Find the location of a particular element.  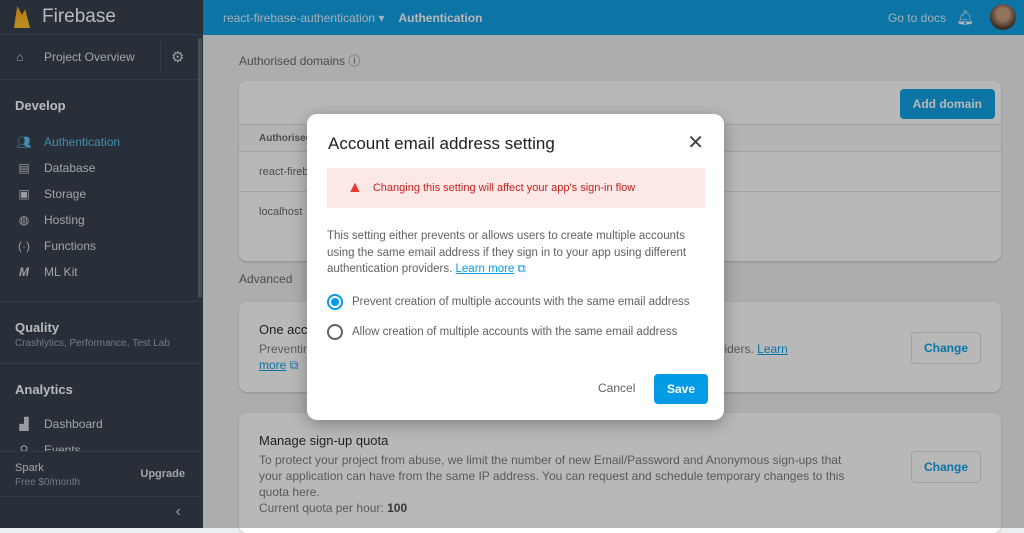

learn-more-link: Learn more is located at coordinates (485, 269).